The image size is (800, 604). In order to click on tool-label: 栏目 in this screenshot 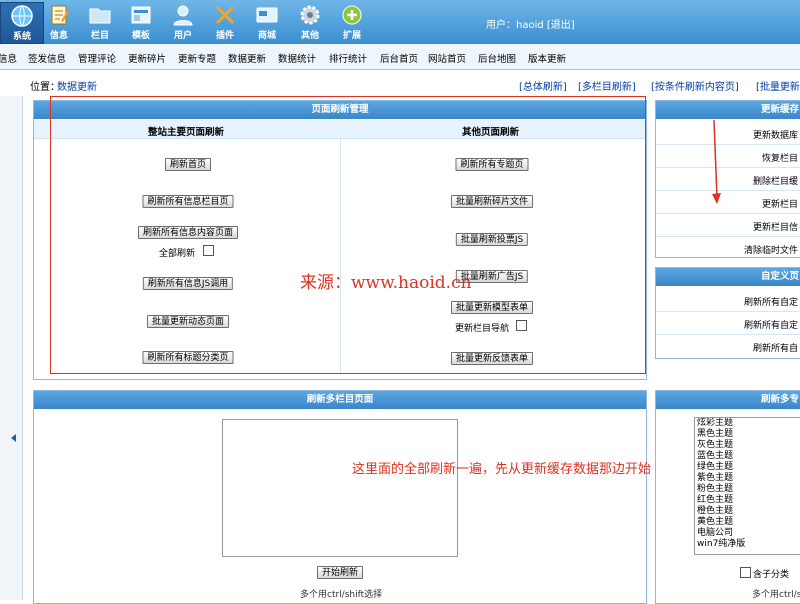, I will do `click(99, 36)`.